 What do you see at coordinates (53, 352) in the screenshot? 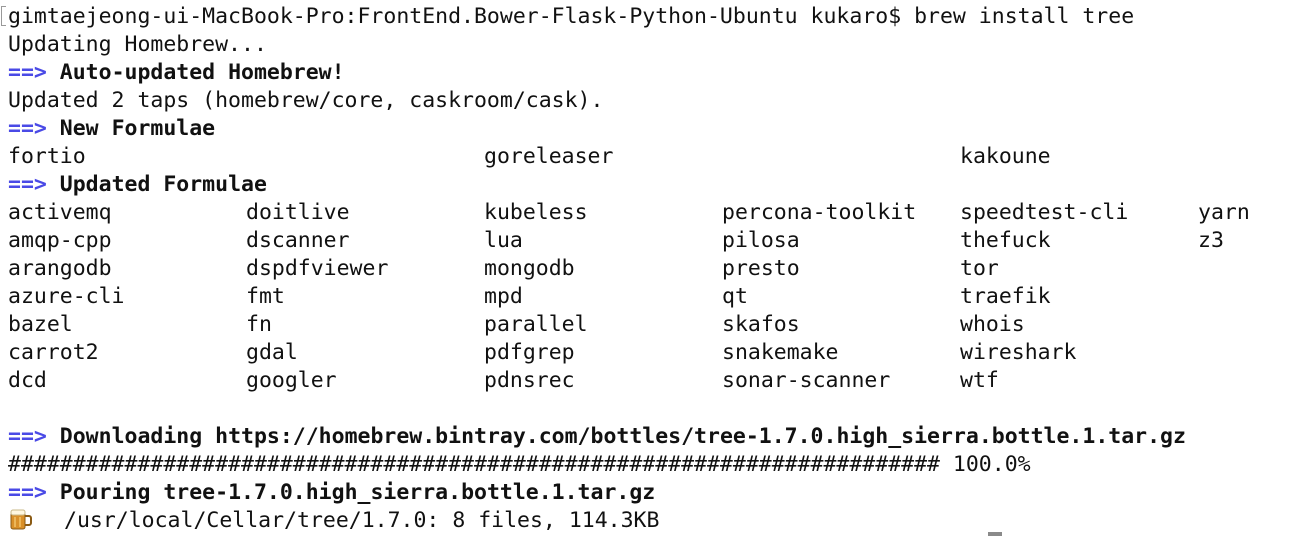
I see `formula-name: carrot2` at bounding box center [53, 352].